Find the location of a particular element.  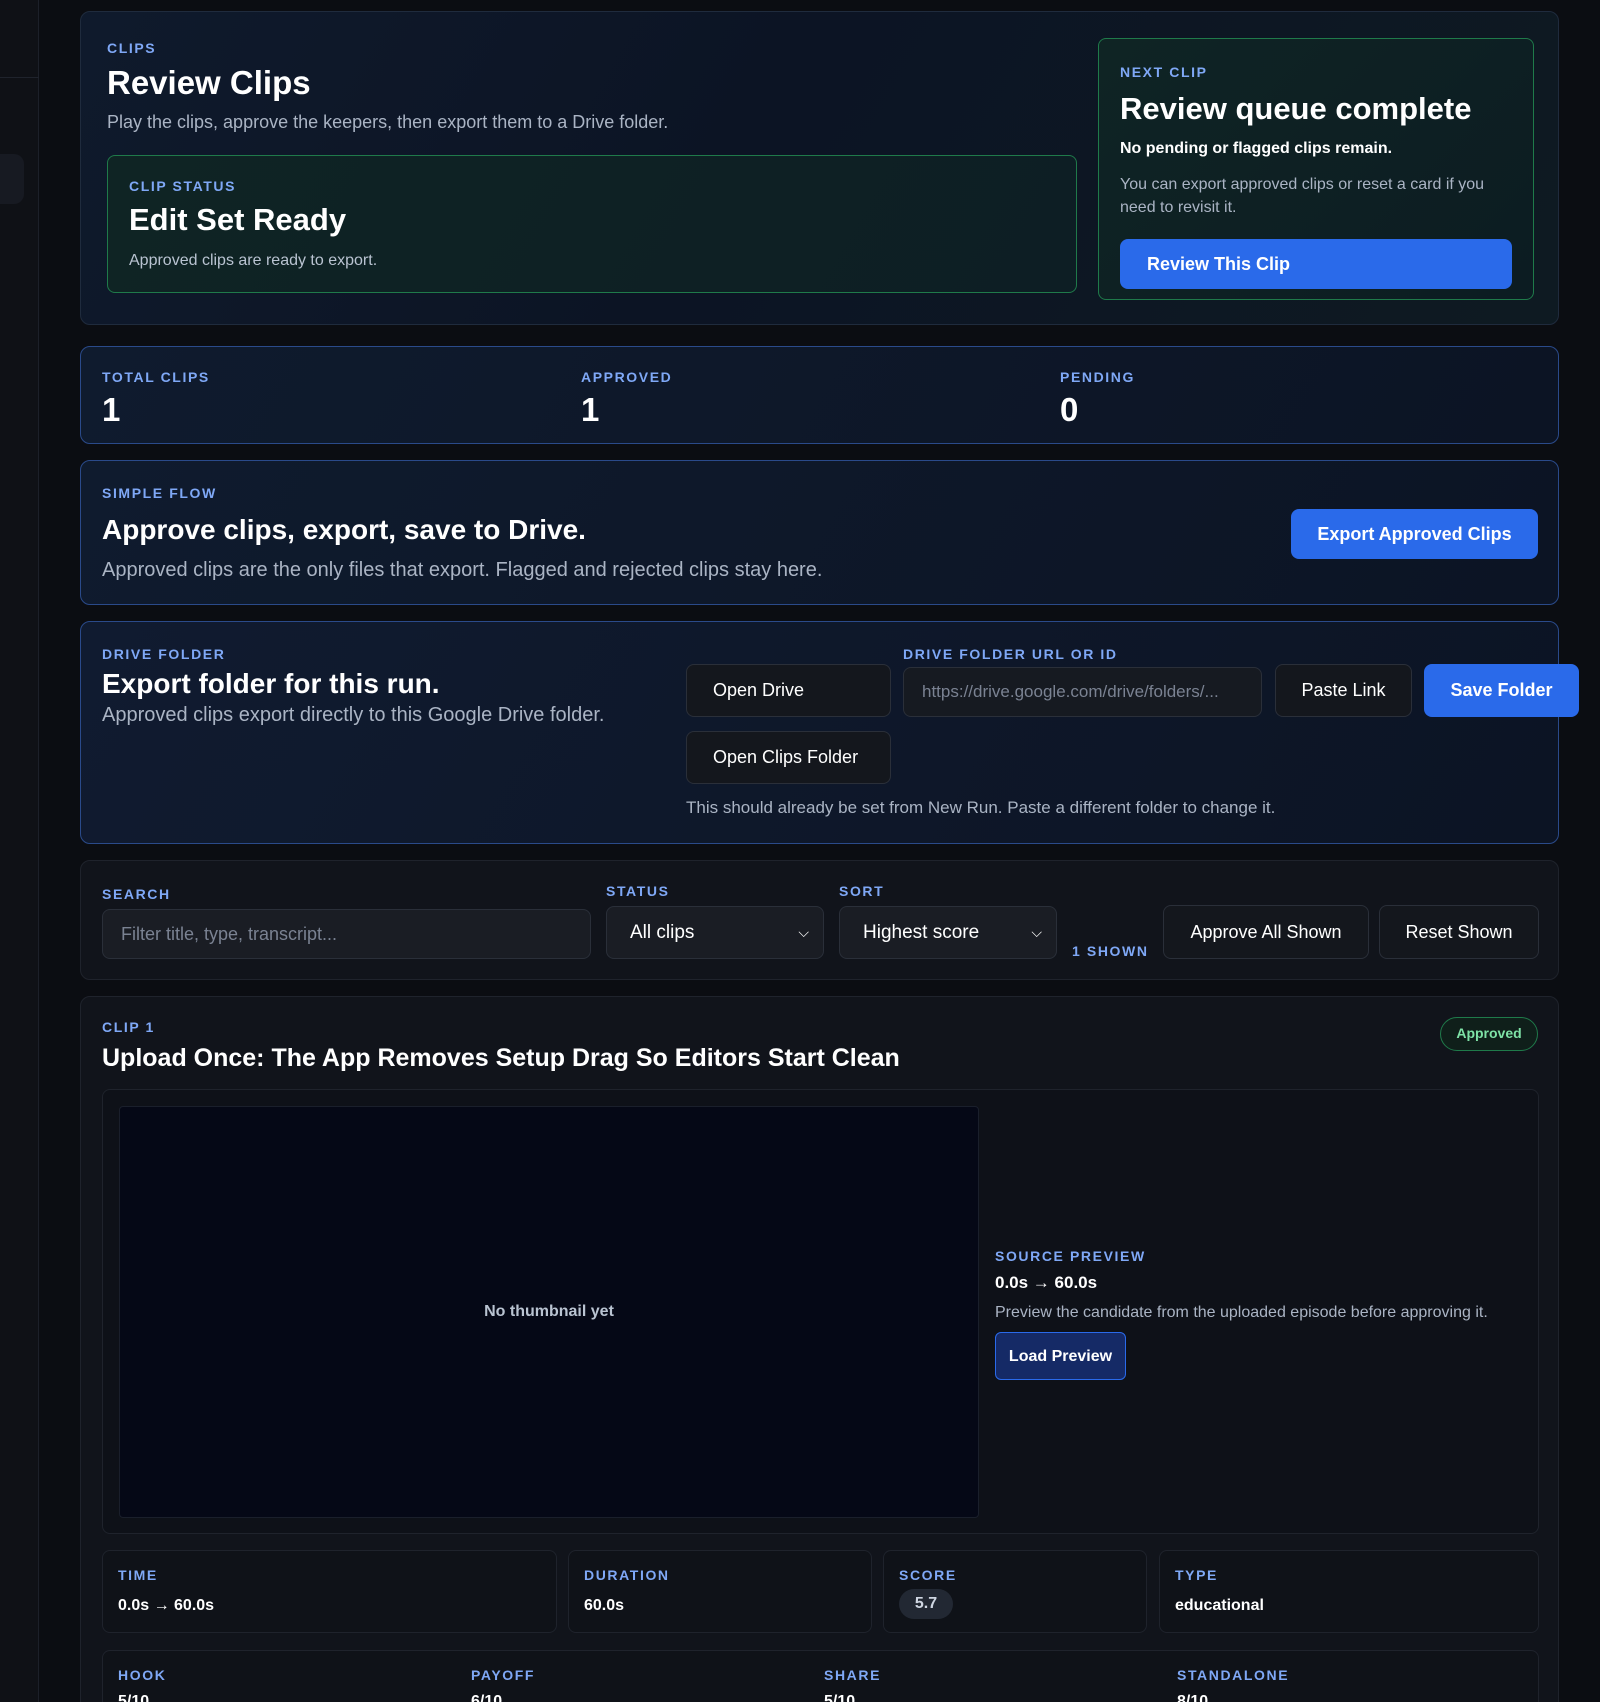

meta-time: TIME 0.0s → 60.0s is located at coordinates (329, 1591).